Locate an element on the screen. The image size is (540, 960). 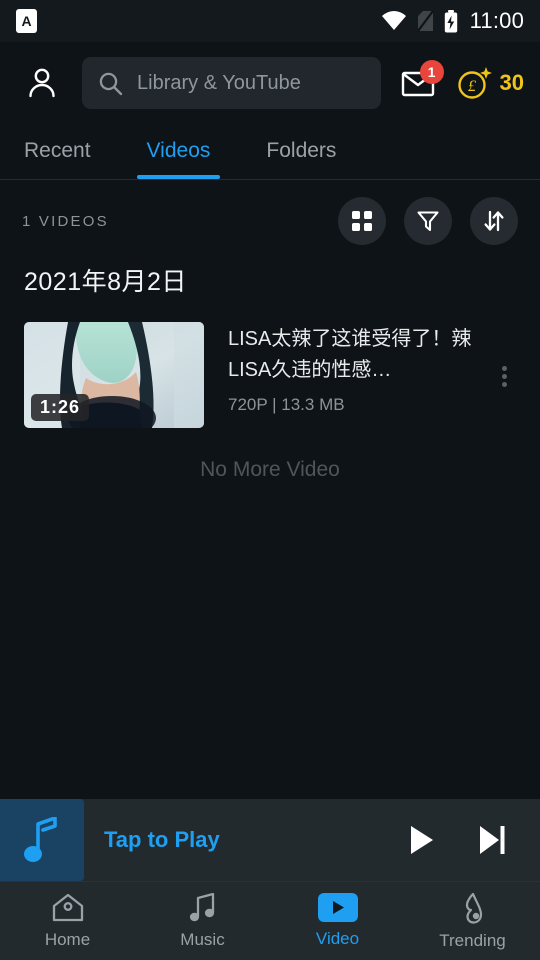
tab-bar: Recent Videos Folders is located at coordinates (270, 152).